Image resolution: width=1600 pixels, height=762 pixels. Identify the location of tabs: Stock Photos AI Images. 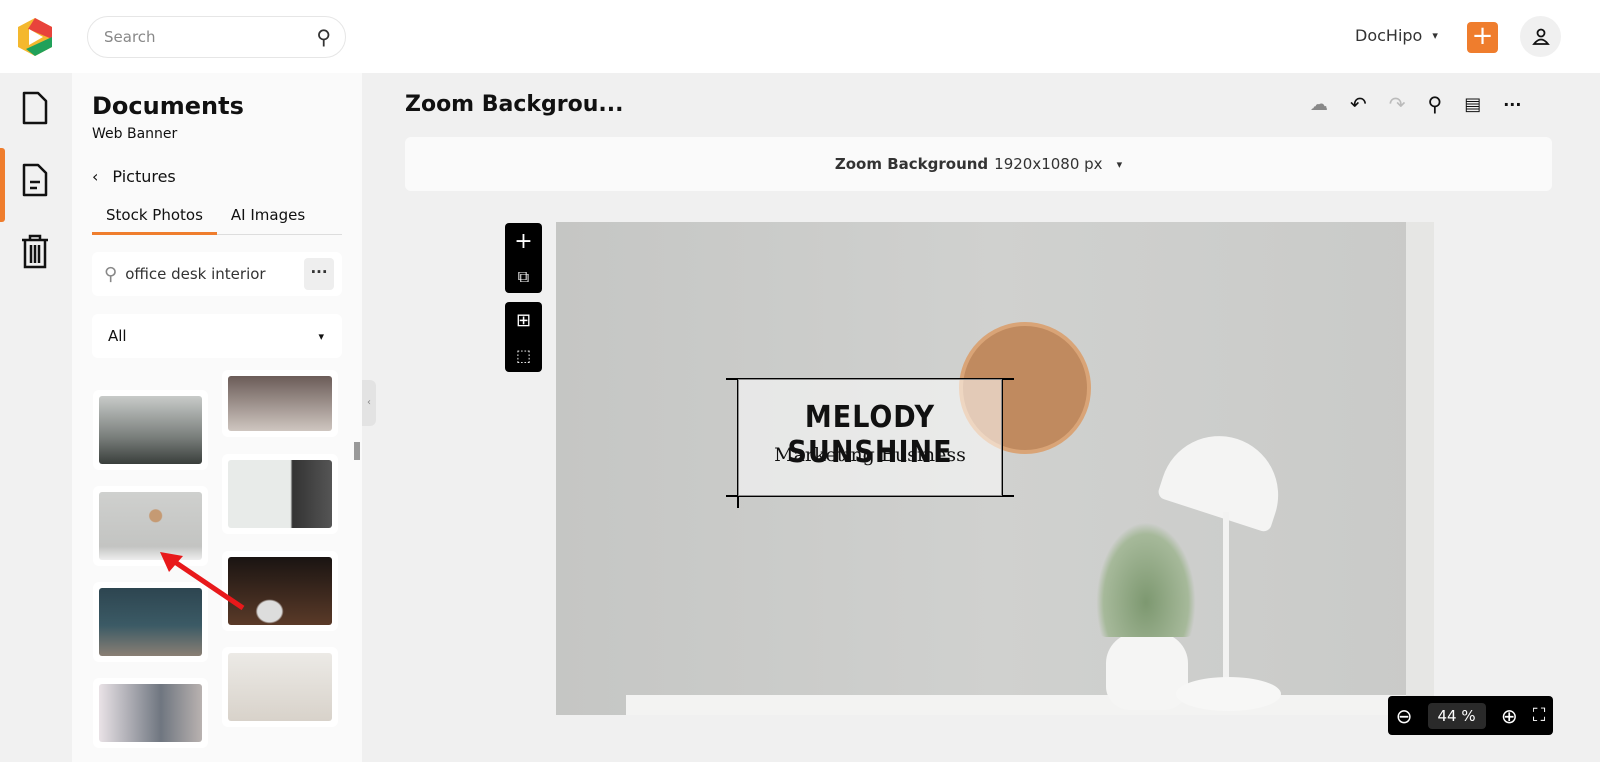
(217, 218).